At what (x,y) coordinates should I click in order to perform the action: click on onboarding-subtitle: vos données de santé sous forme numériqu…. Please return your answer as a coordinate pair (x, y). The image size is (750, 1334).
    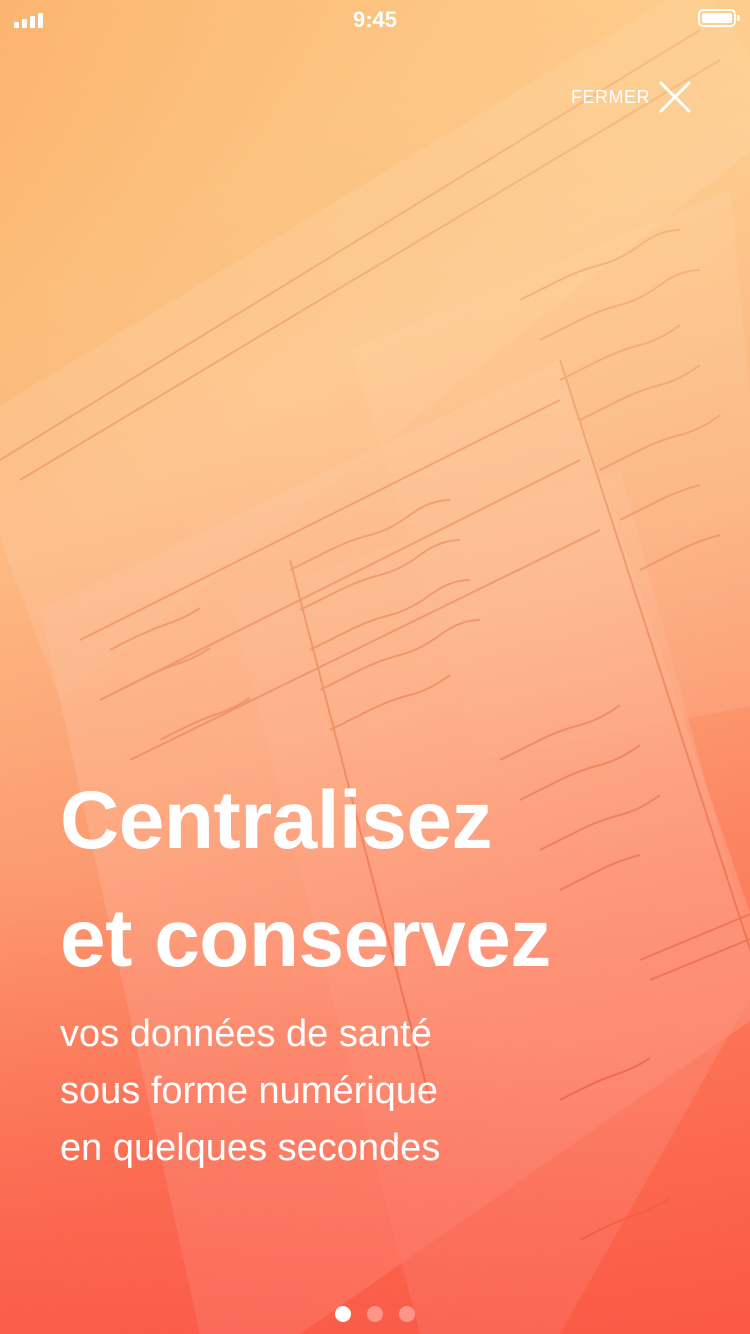
    Looking at the image, I should click on (390, 1091).